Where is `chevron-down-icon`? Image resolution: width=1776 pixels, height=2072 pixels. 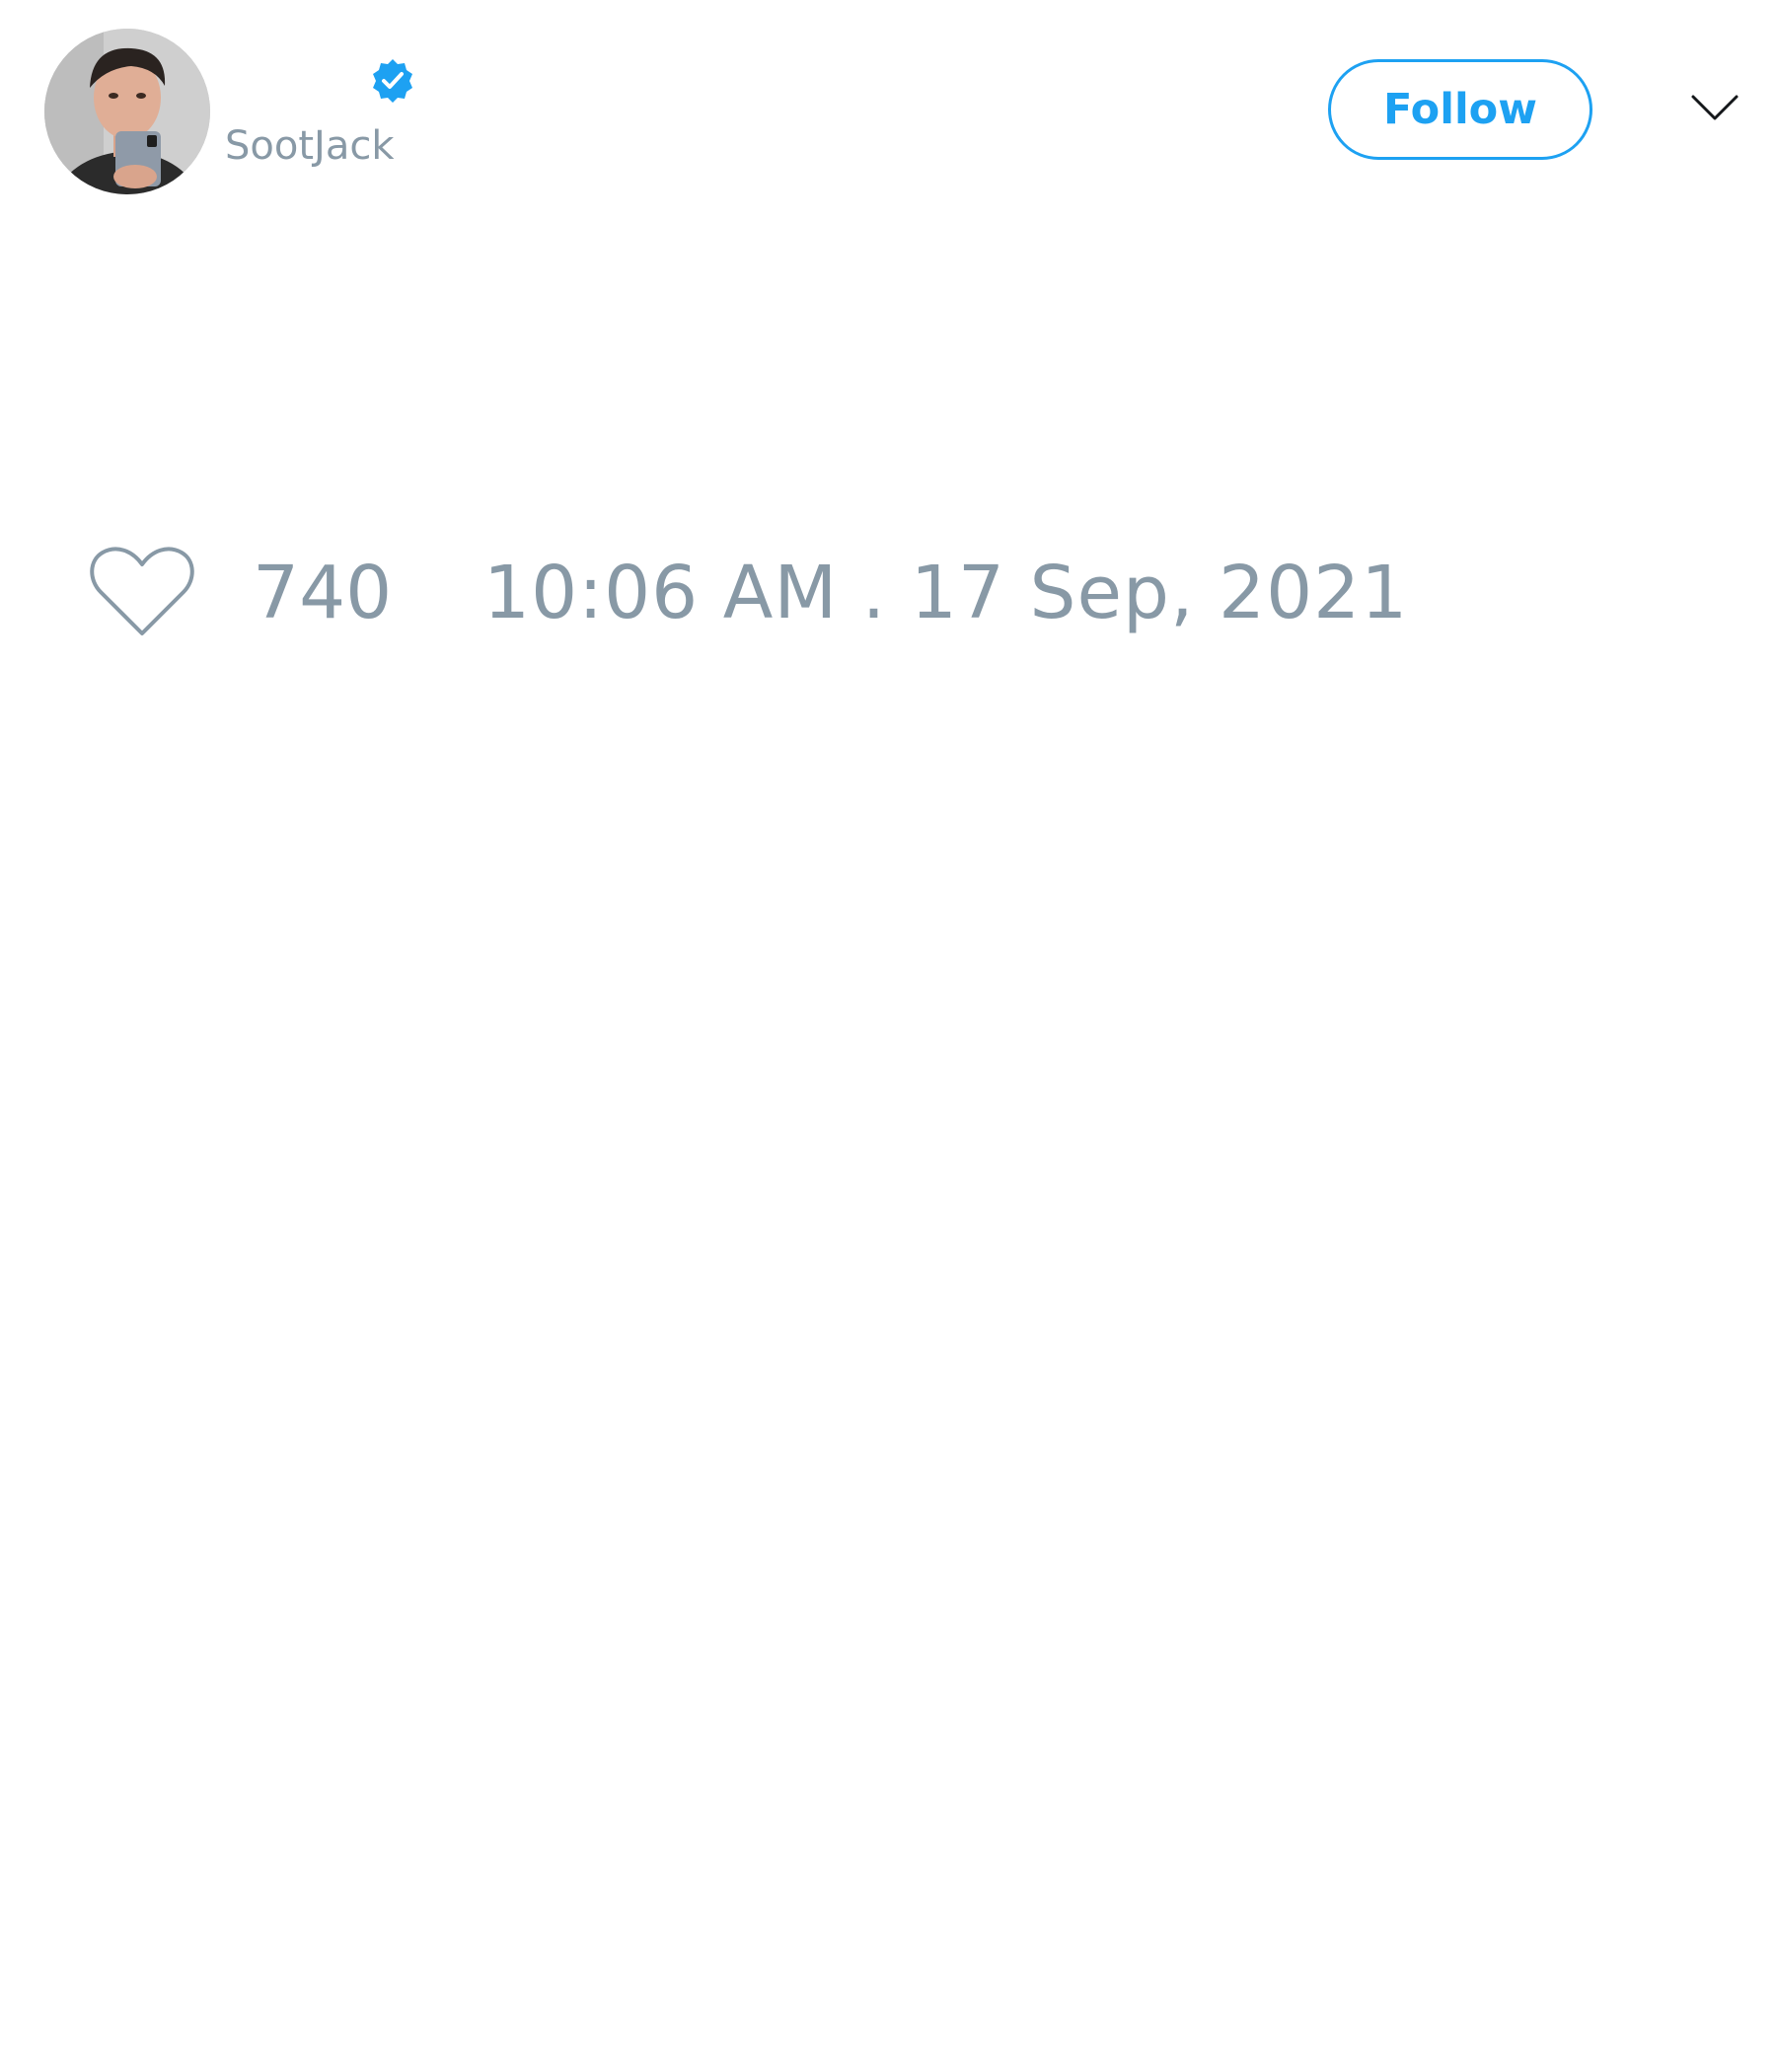 chevron-down-icon is located at coordinates (1714, 109).